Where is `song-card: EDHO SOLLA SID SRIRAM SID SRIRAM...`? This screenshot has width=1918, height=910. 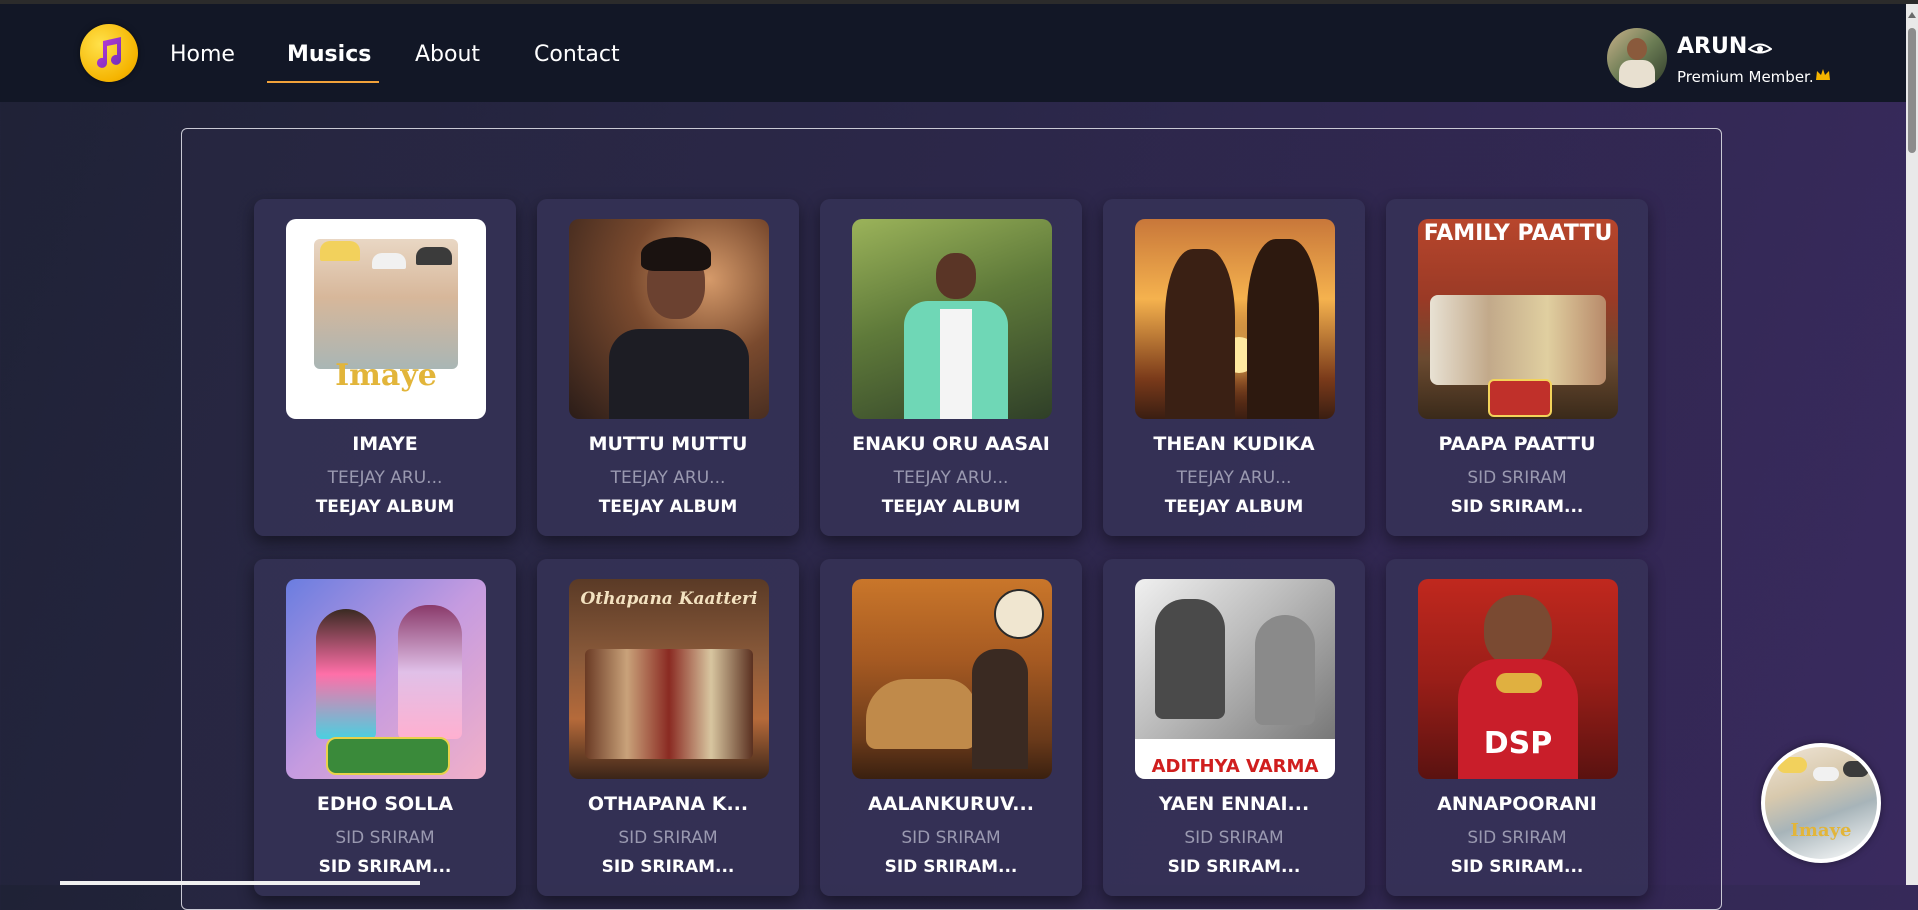
song-card: EDHO SOLLA SID SRIRAM SID SRIRAM... is located at coordinates (385, 727).